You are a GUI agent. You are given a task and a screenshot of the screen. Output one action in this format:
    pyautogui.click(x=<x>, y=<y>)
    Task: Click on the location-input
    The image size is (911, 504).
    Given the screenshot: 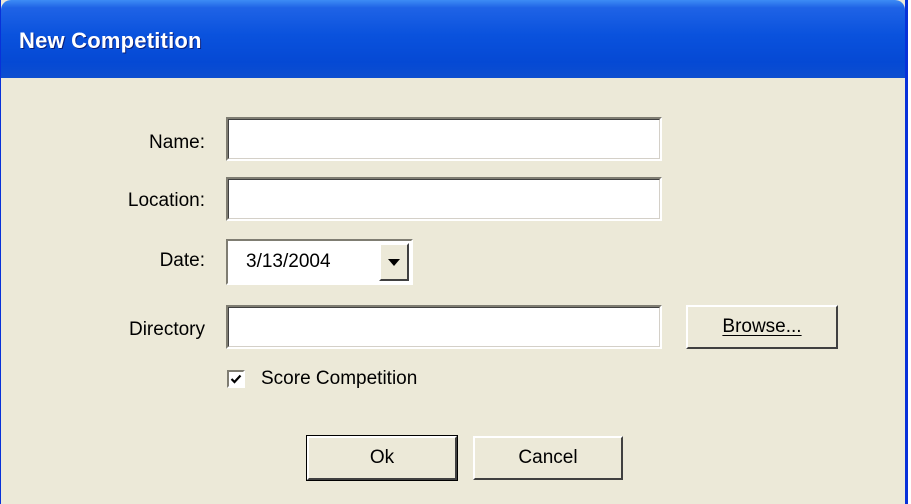 What is the action you would take?
    pyautogui.click(x=444, y=199)
    